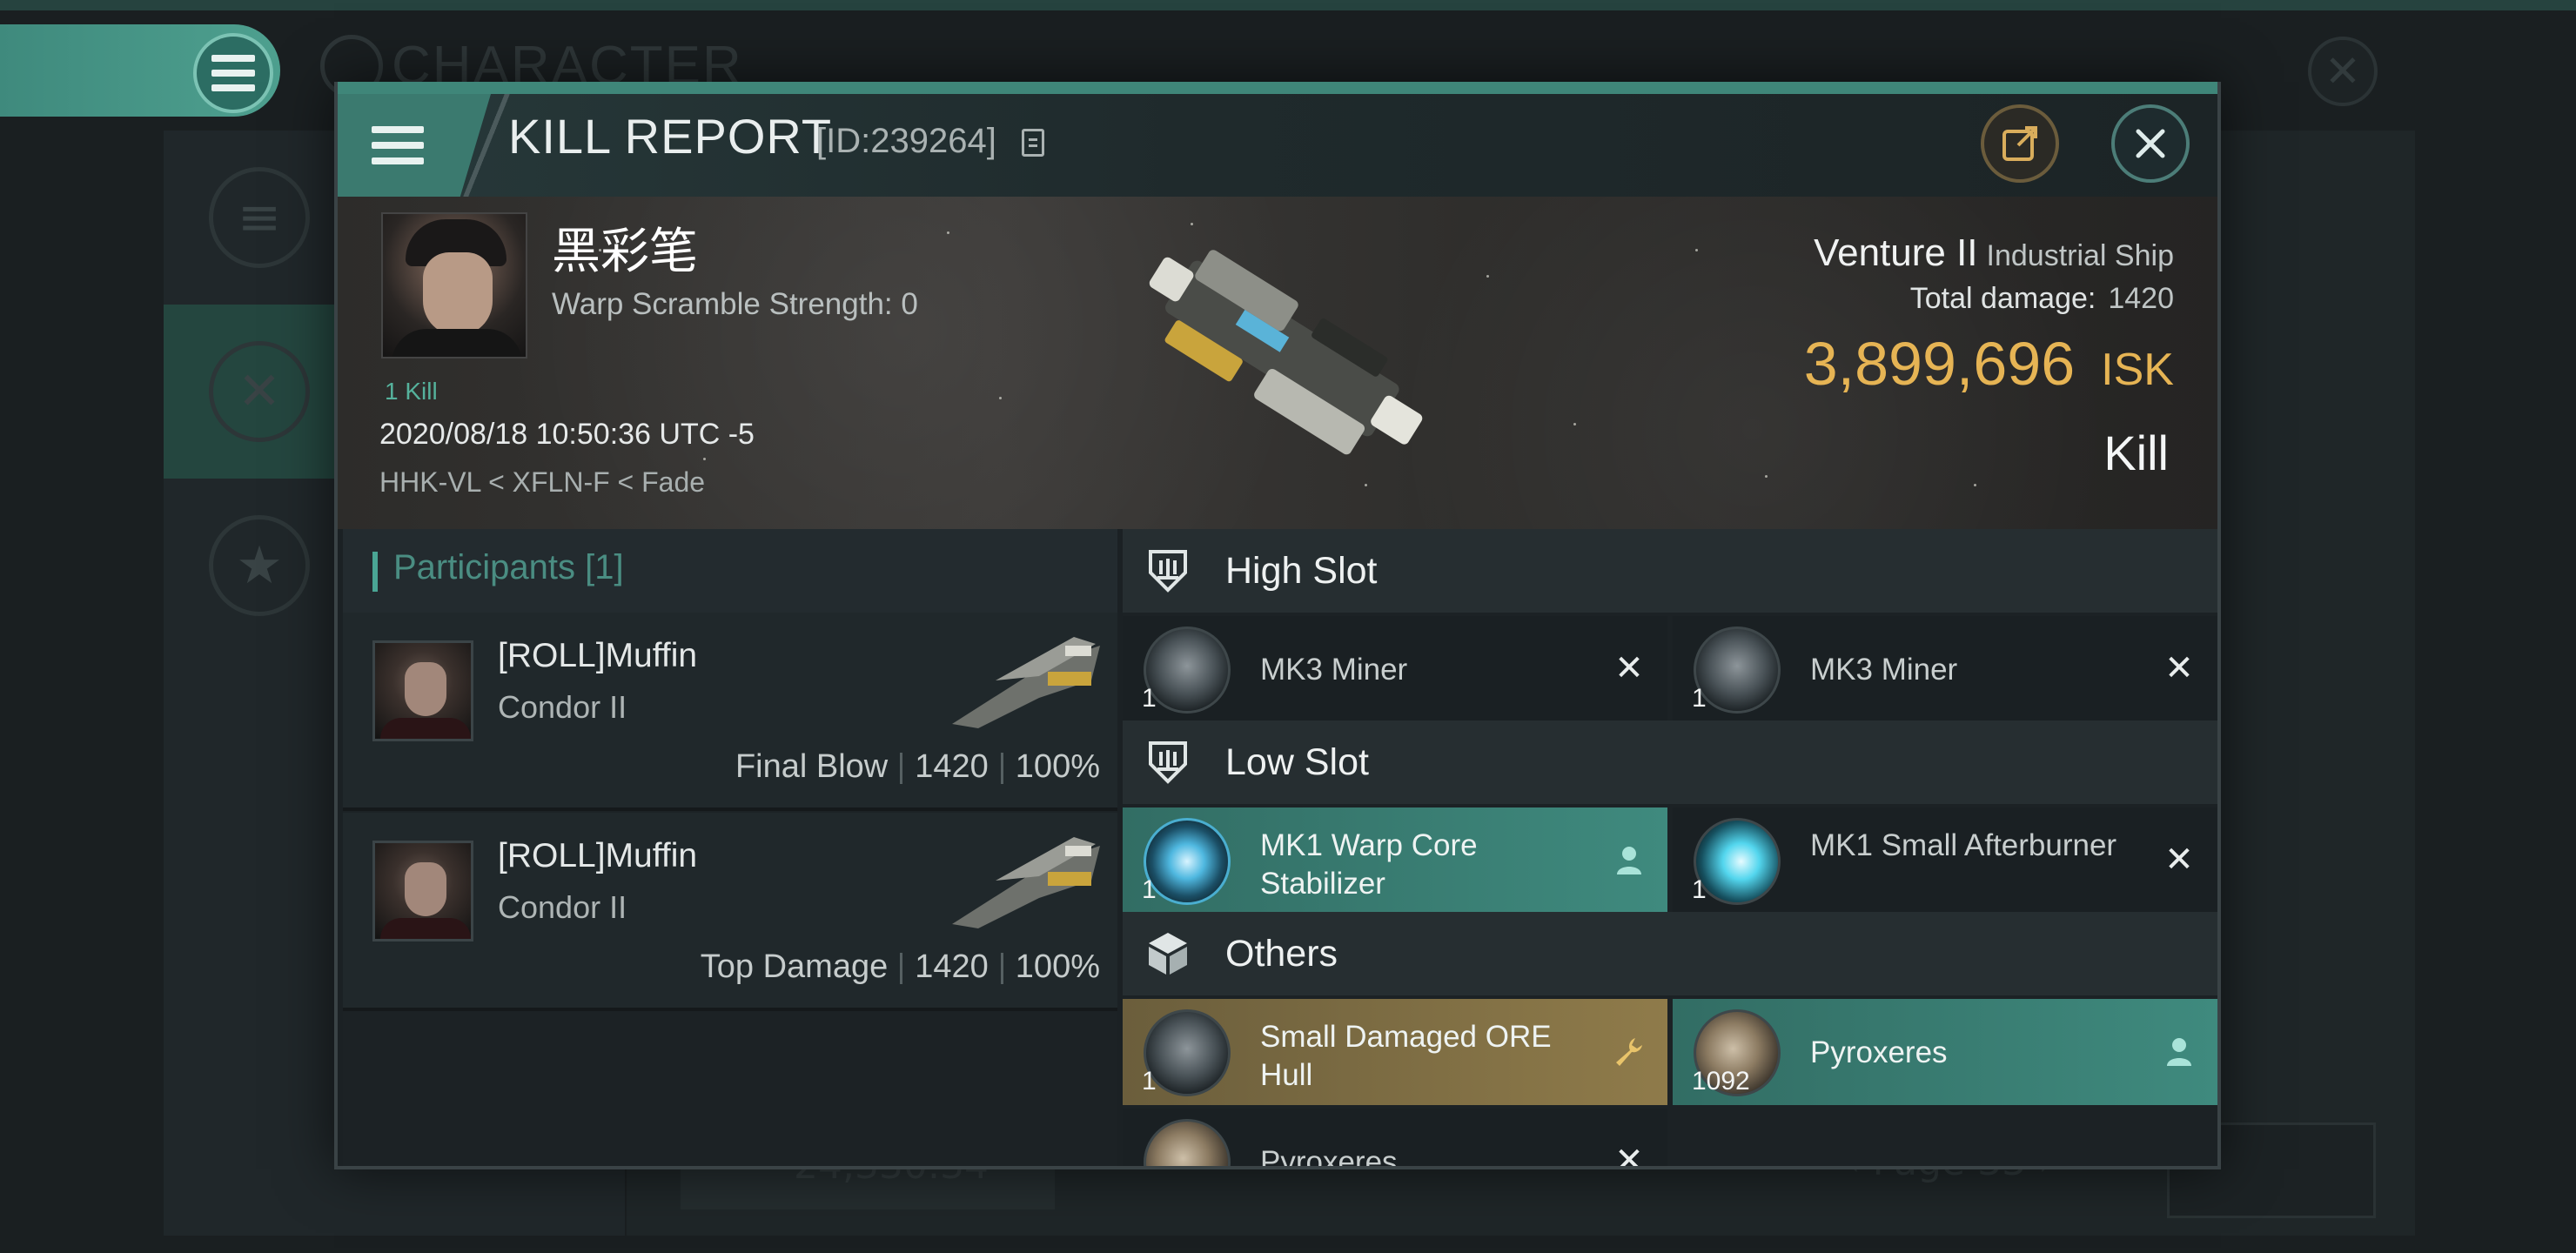 The image size is (2576, 1253). What do you see at coordinates (567, 434) in the screenshot?
I see `kill-datetime: 2020/08/18 10:50:36 UTC -5` at bounding box center [567, 434].